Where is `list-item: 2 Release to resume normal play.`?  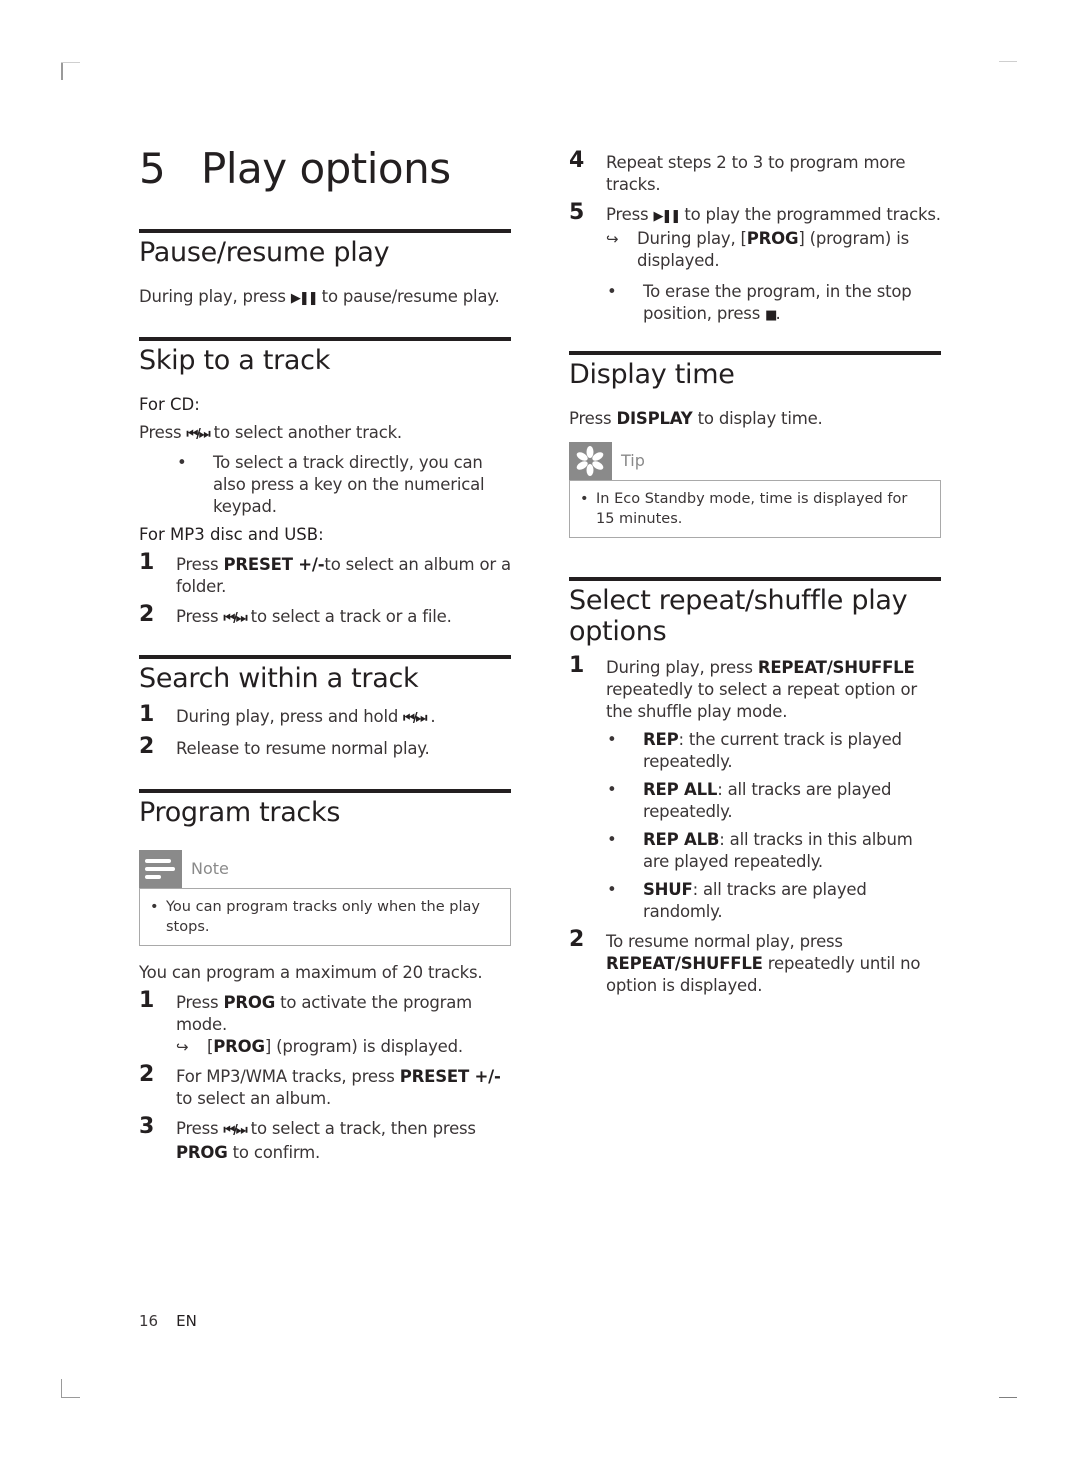
list-item: 2 Release to resume normal play. is located at coordinates (325, 747).